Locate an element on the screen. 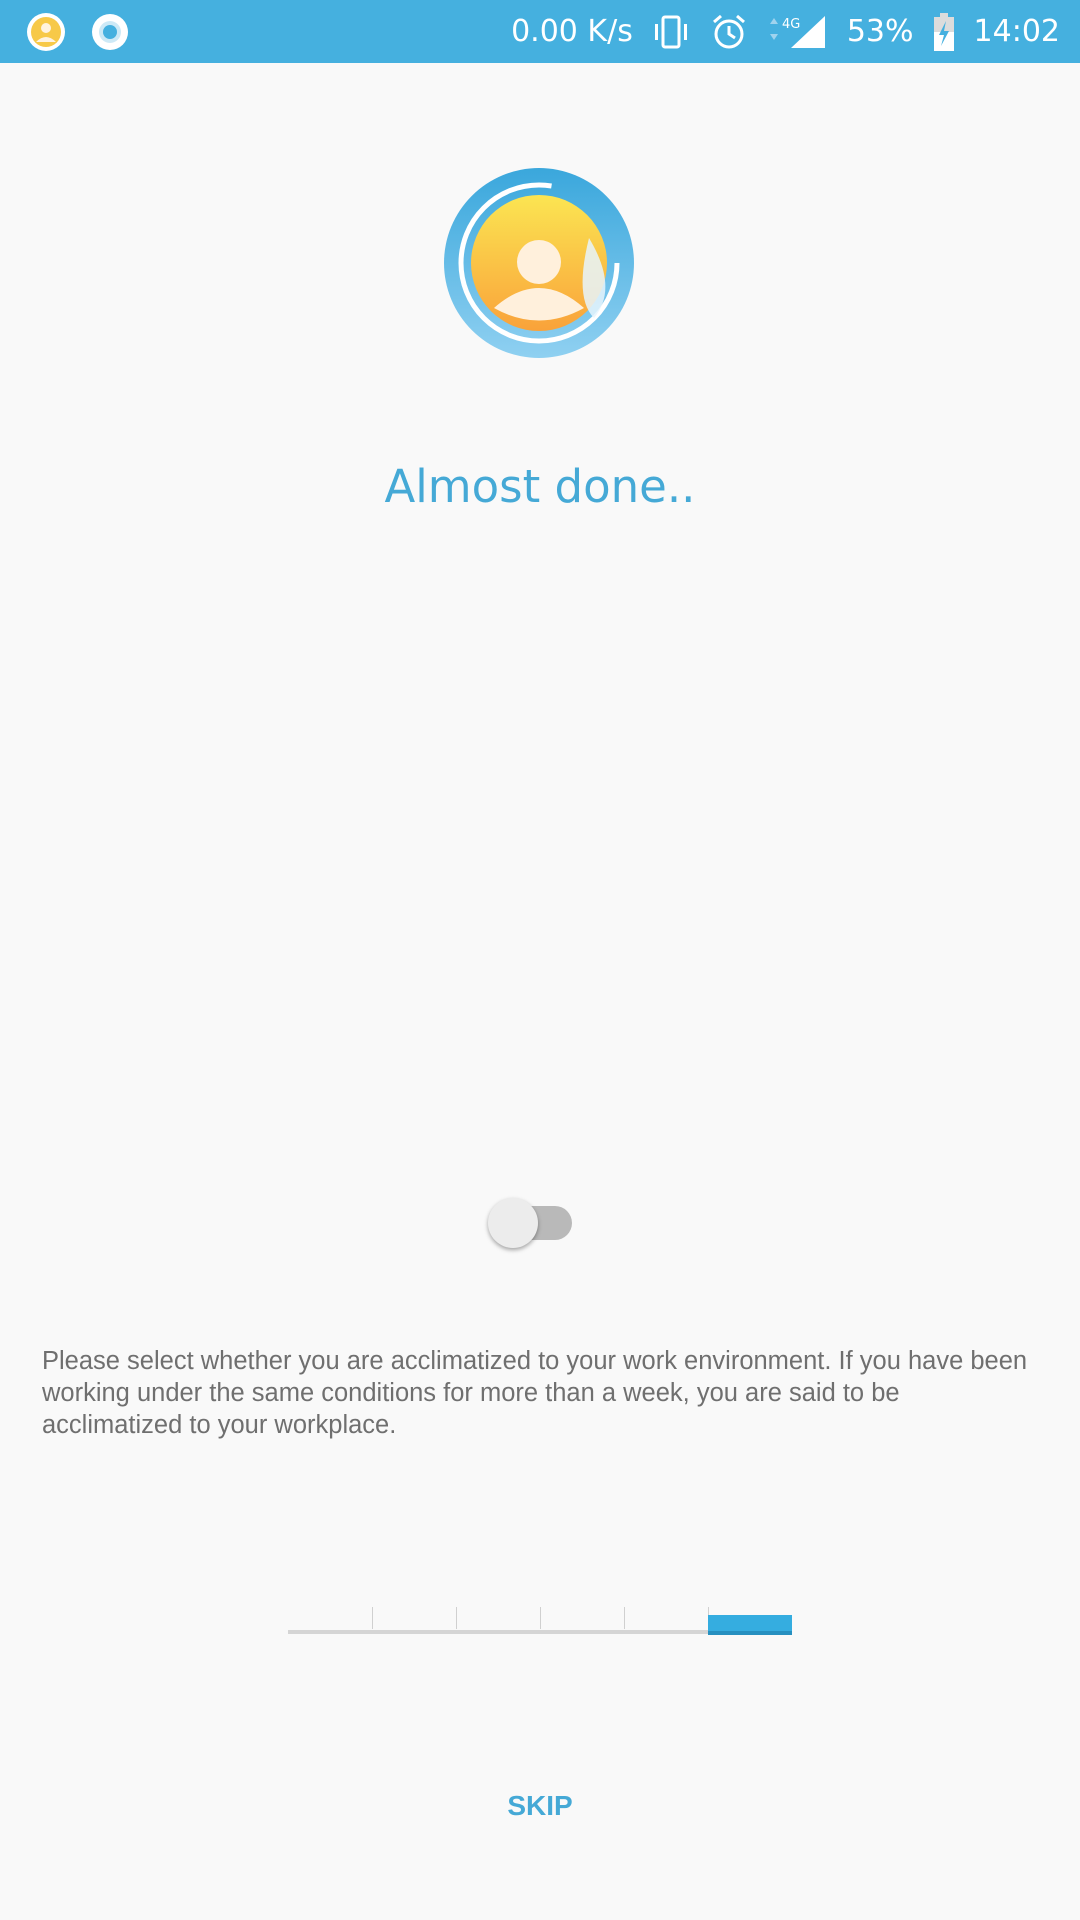 The width and height of the screenshot is (1080, 1920). app-avatar-notification-icon is located at coordinates (46, 32).